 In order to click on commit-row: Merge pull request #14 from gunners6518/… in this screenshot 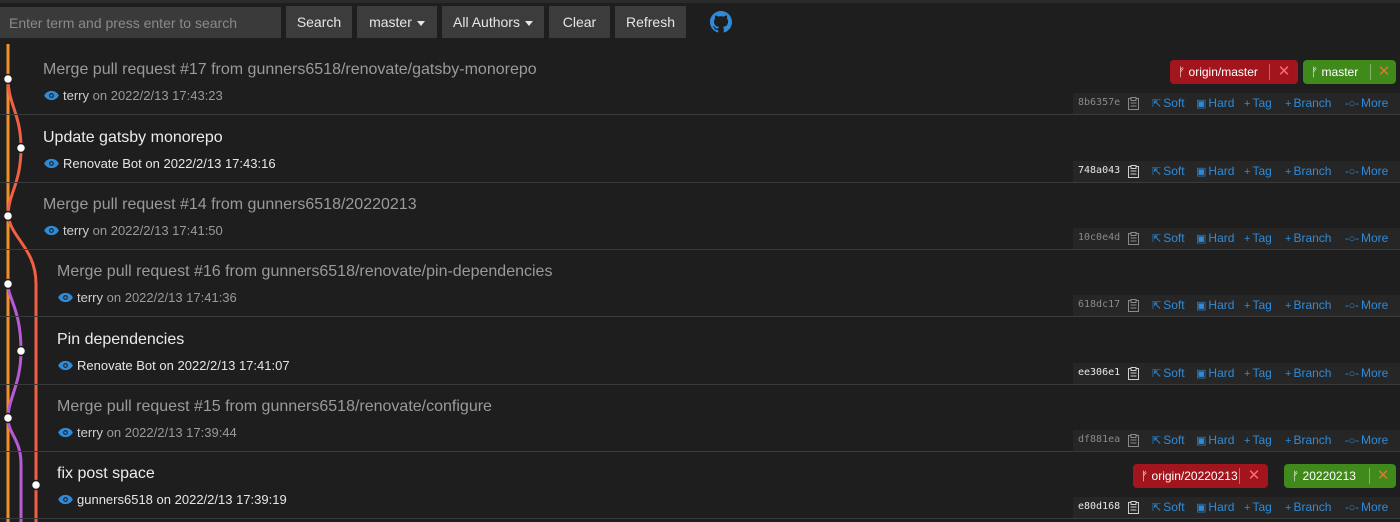, I will do `click(700, 216)`.